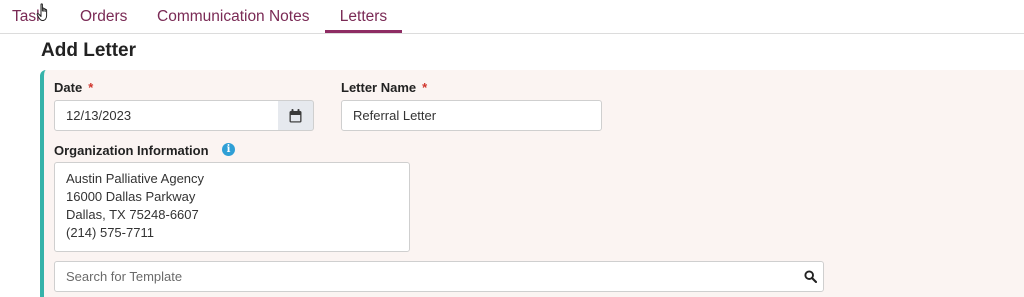 The image size is (1024, 297). Describe the element at coordinates (166, 115) in the screenshot. I see `date-input` at that location.